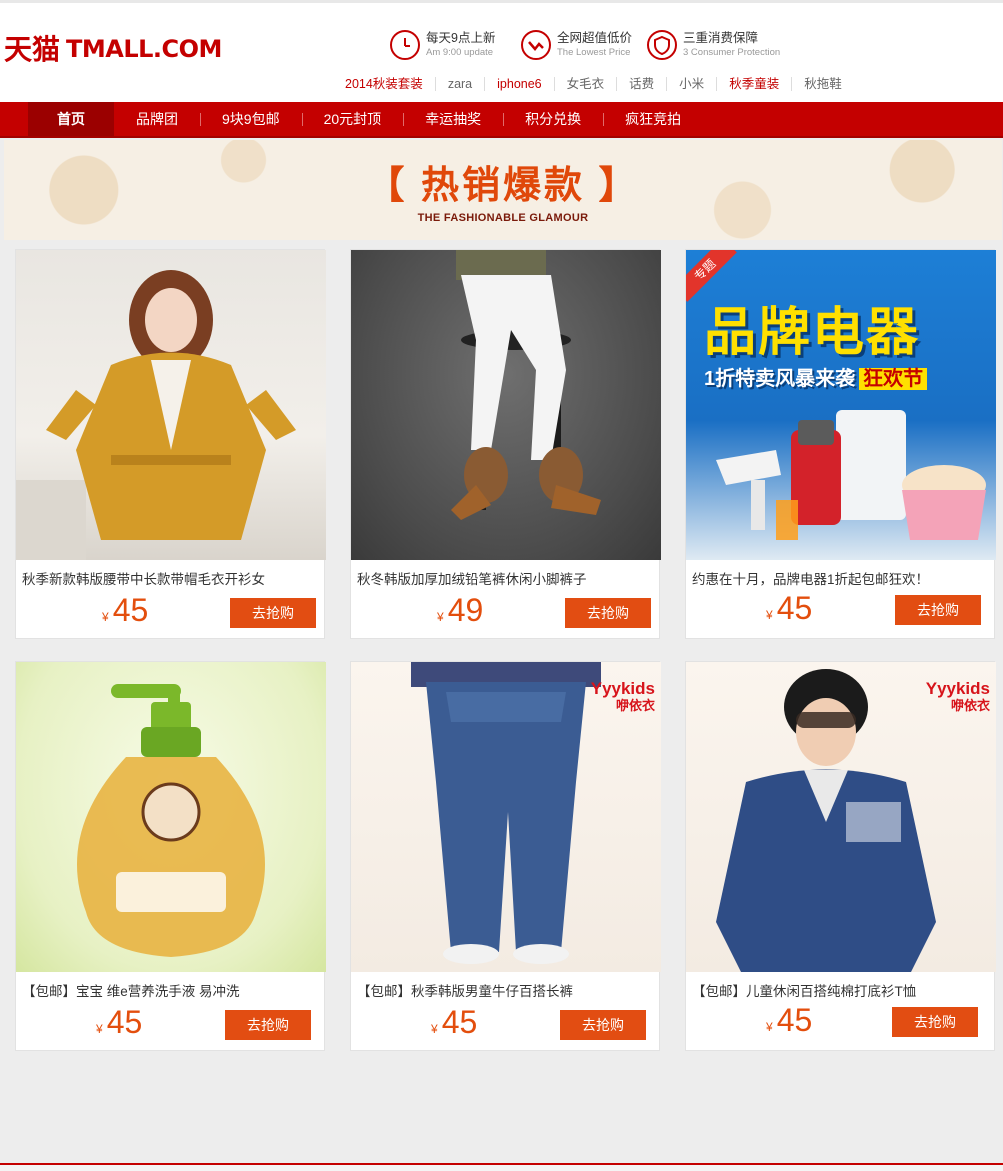 The width and height of the screenshot is (1003, 1171). What do you see at coordinates (465, 610) in the screenshot?
I see `price-value: 49` at bounding box center [465, 610].